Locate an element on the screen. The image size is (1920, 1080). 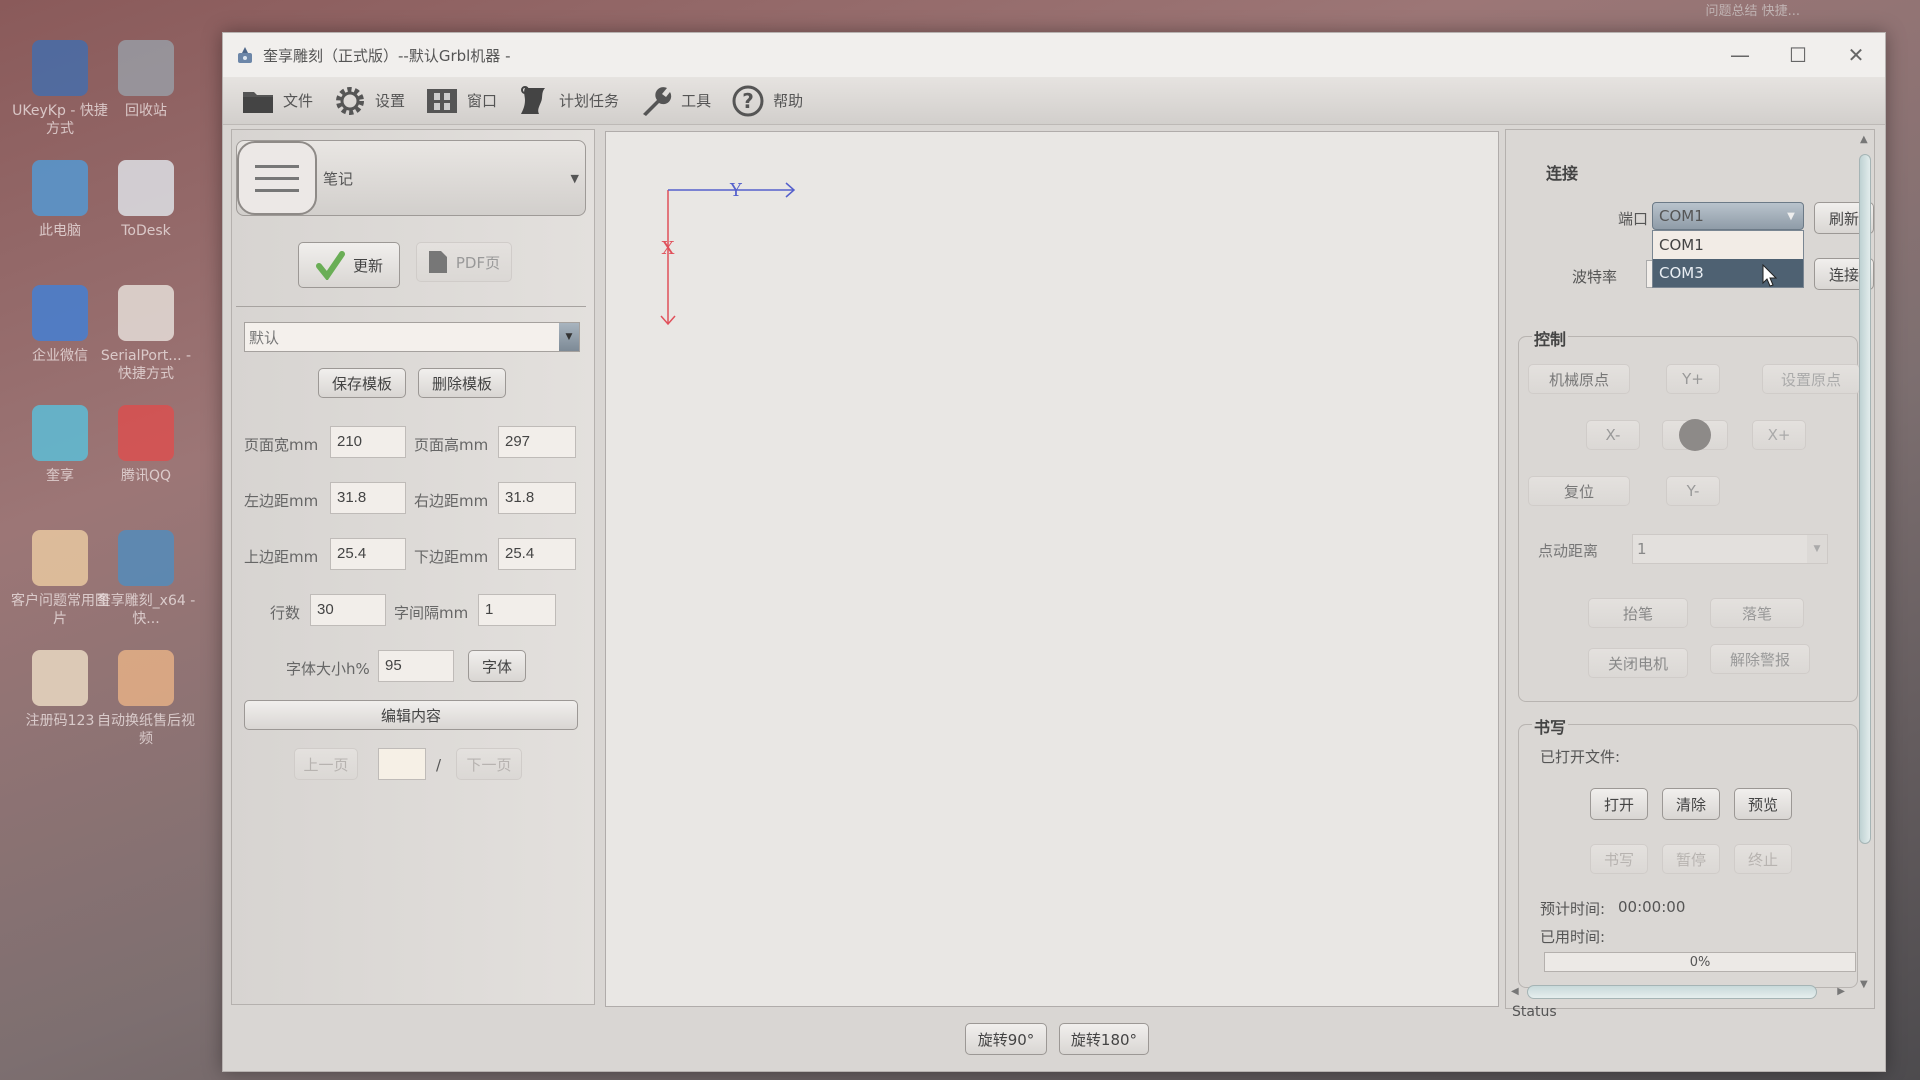
menu-settings: 设置 is located at coordinates (369, 101).